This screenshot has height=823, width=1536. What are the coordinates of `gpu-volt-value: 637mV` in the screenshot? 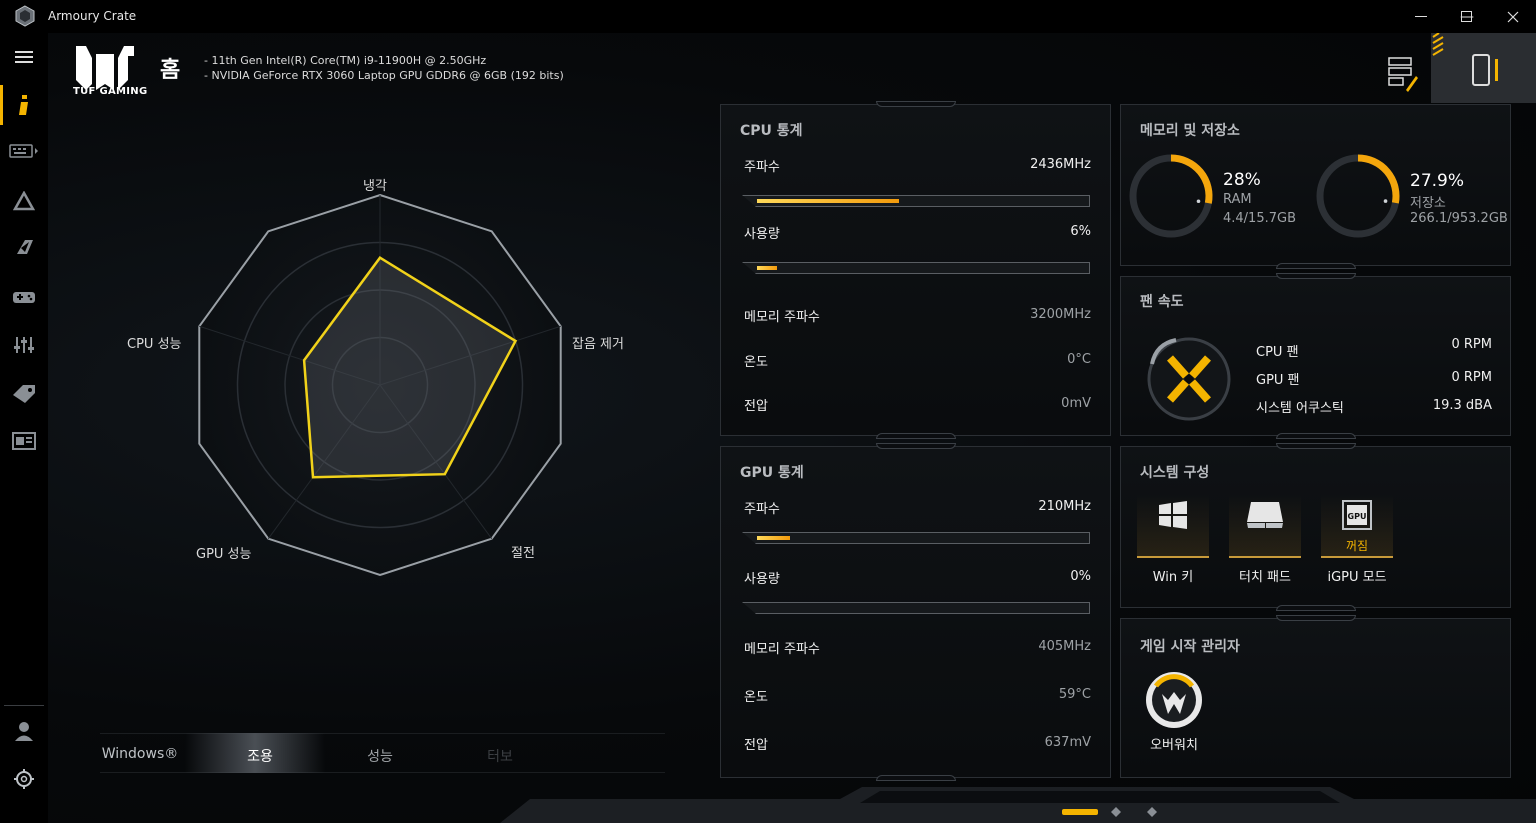 It's located at (1067, 742).